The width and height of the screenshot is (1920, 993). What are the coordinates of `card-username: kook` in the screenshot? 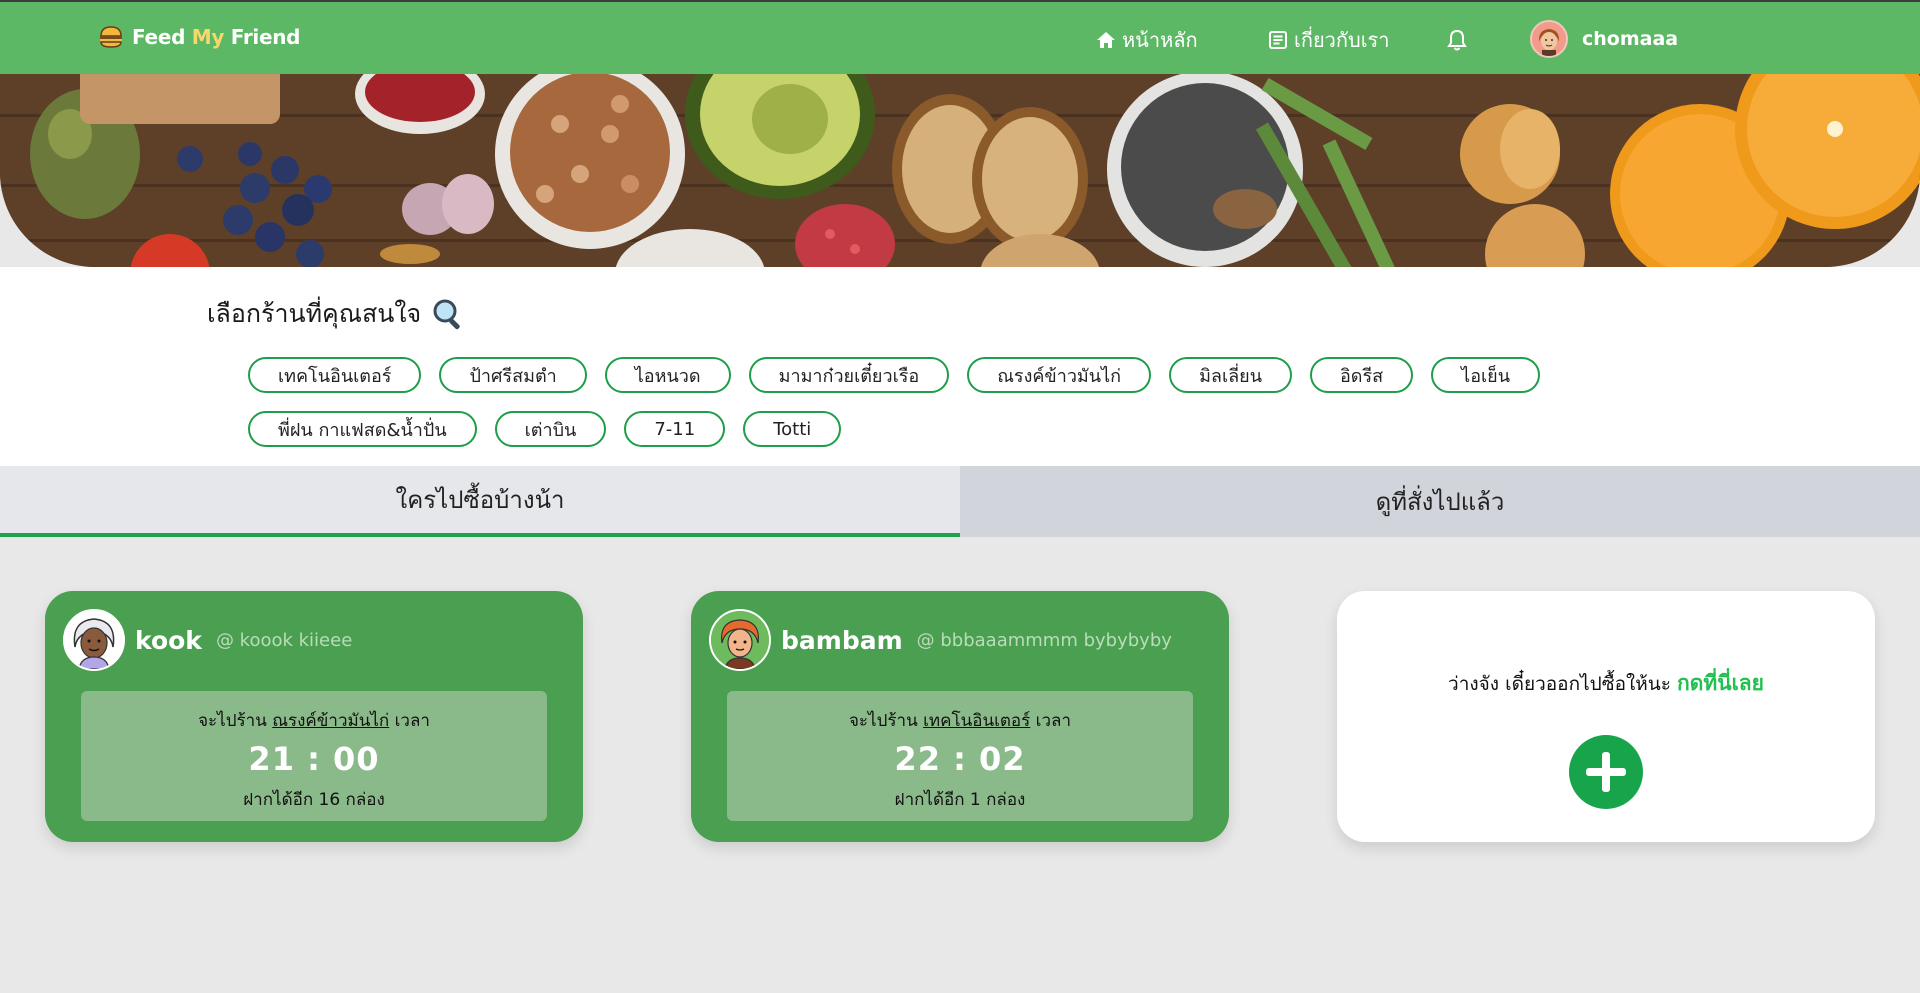 It's located at (168, 640).